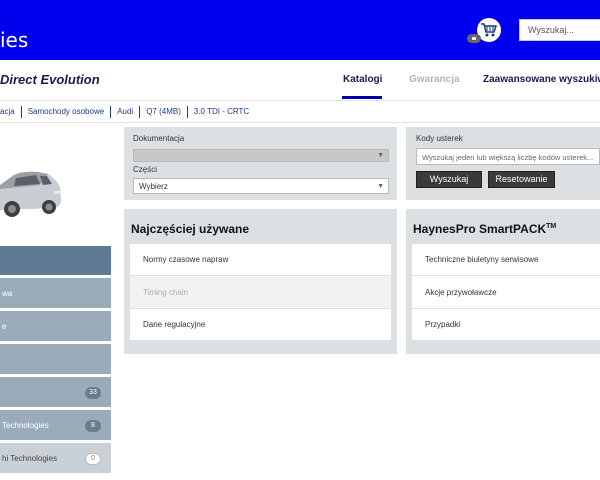 This screenshot has width=600, height=480. I want to click on vehicle-image, so click(31, 197).